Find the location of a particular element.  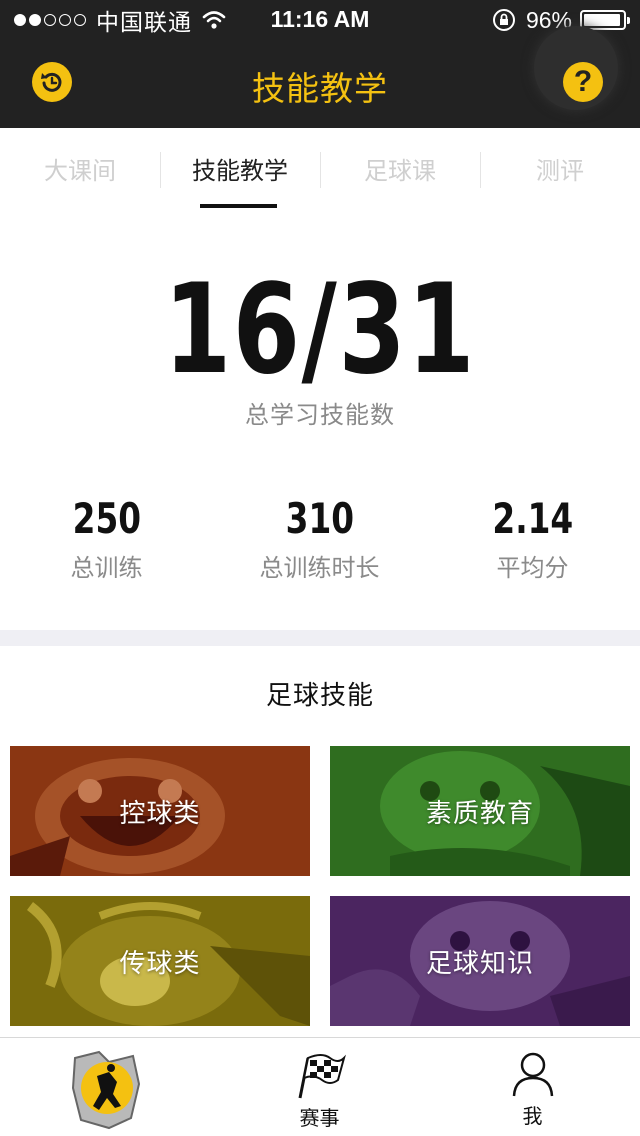

stat-value: 250 is located at coordinates (106, 518).